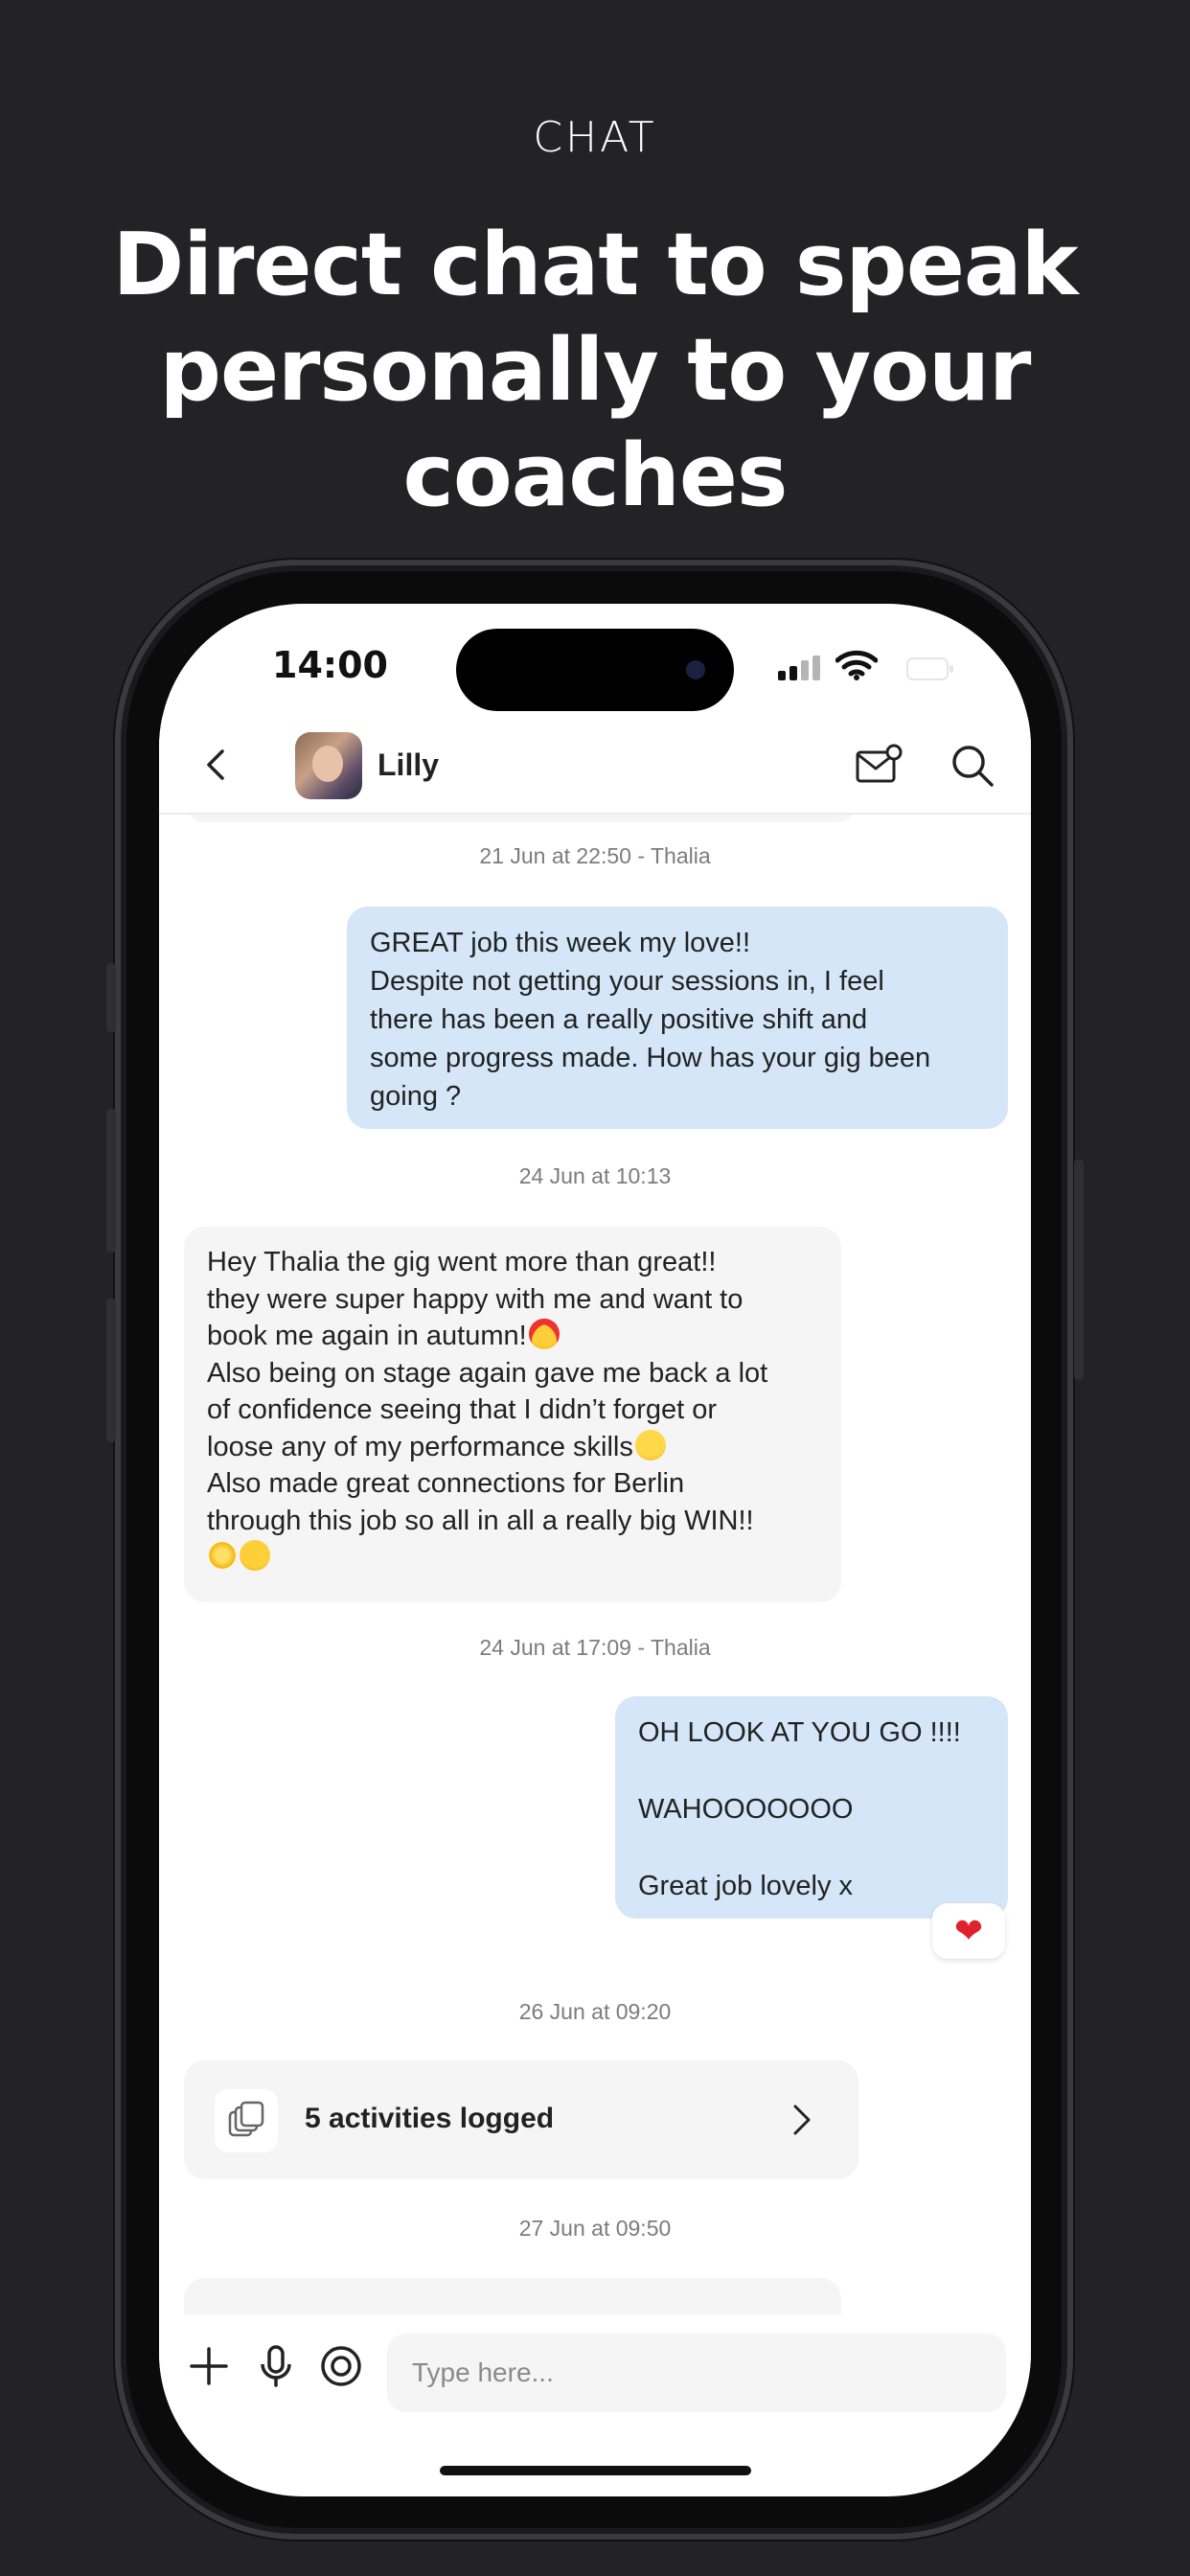 The height and width of the screenshot is (2576, 1190). I want to click on phone-power-button, so click(1079, 1270).